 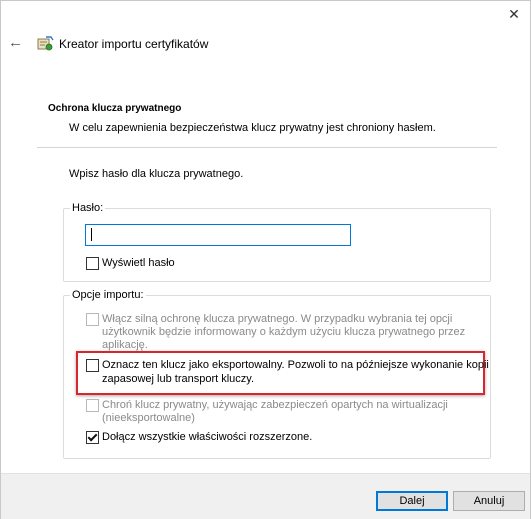 What do you see at coordinates (138, 263) in the screenshot?
I see `show-password-label: Wyświetl hasło` at bounding box center [138, 263].